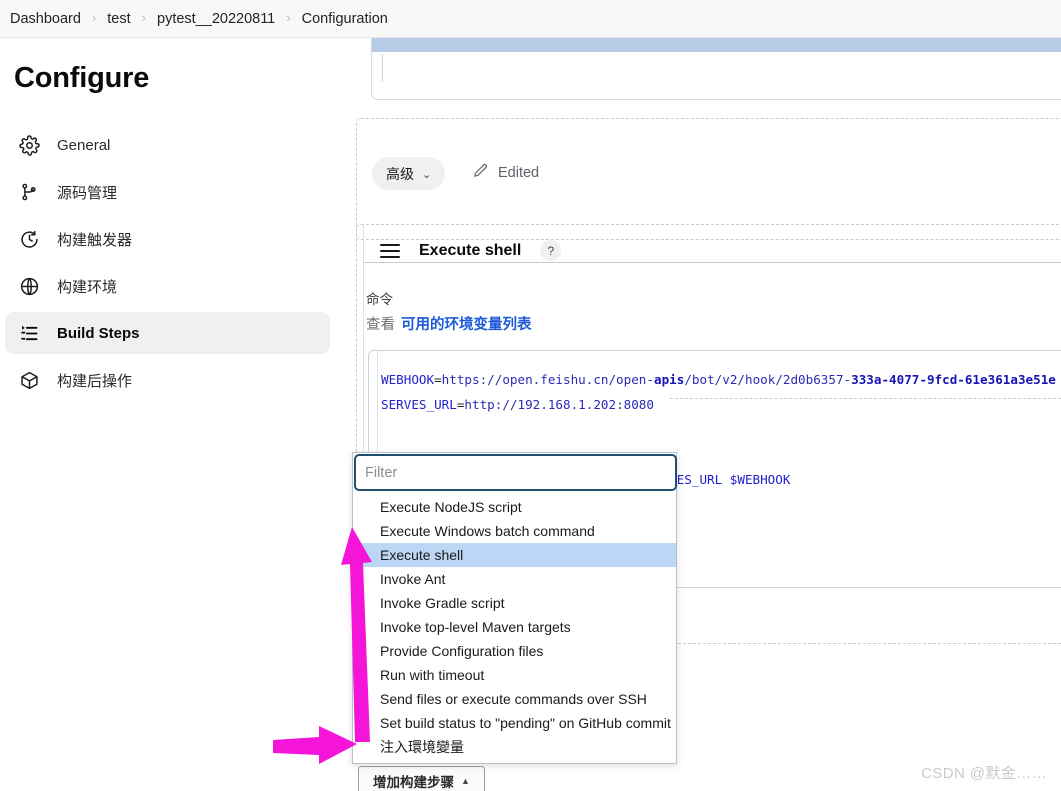 The width and height of the screenshot is (1061, 791). Describe the element at coordinates (559, 404) in the screenshot. I see `code-token: http://192.168.1.202:8080` at that location.